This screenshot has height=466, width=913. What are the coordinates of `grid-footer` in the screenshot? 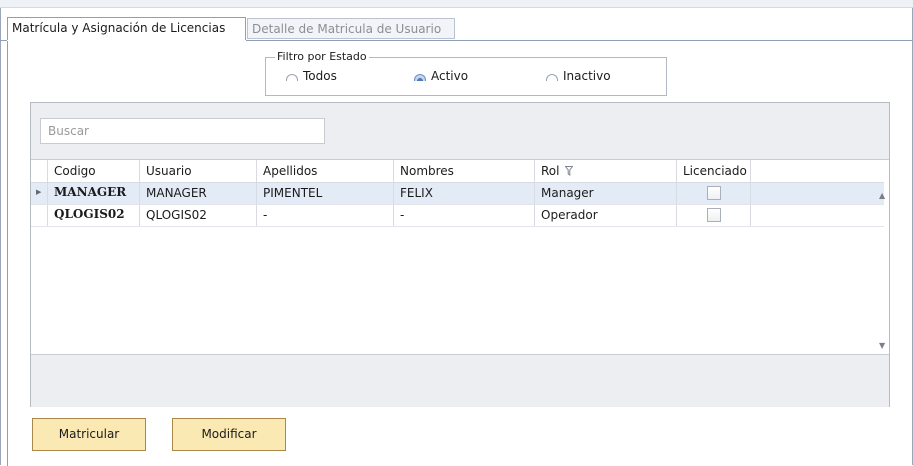 It's located at (460, 380).